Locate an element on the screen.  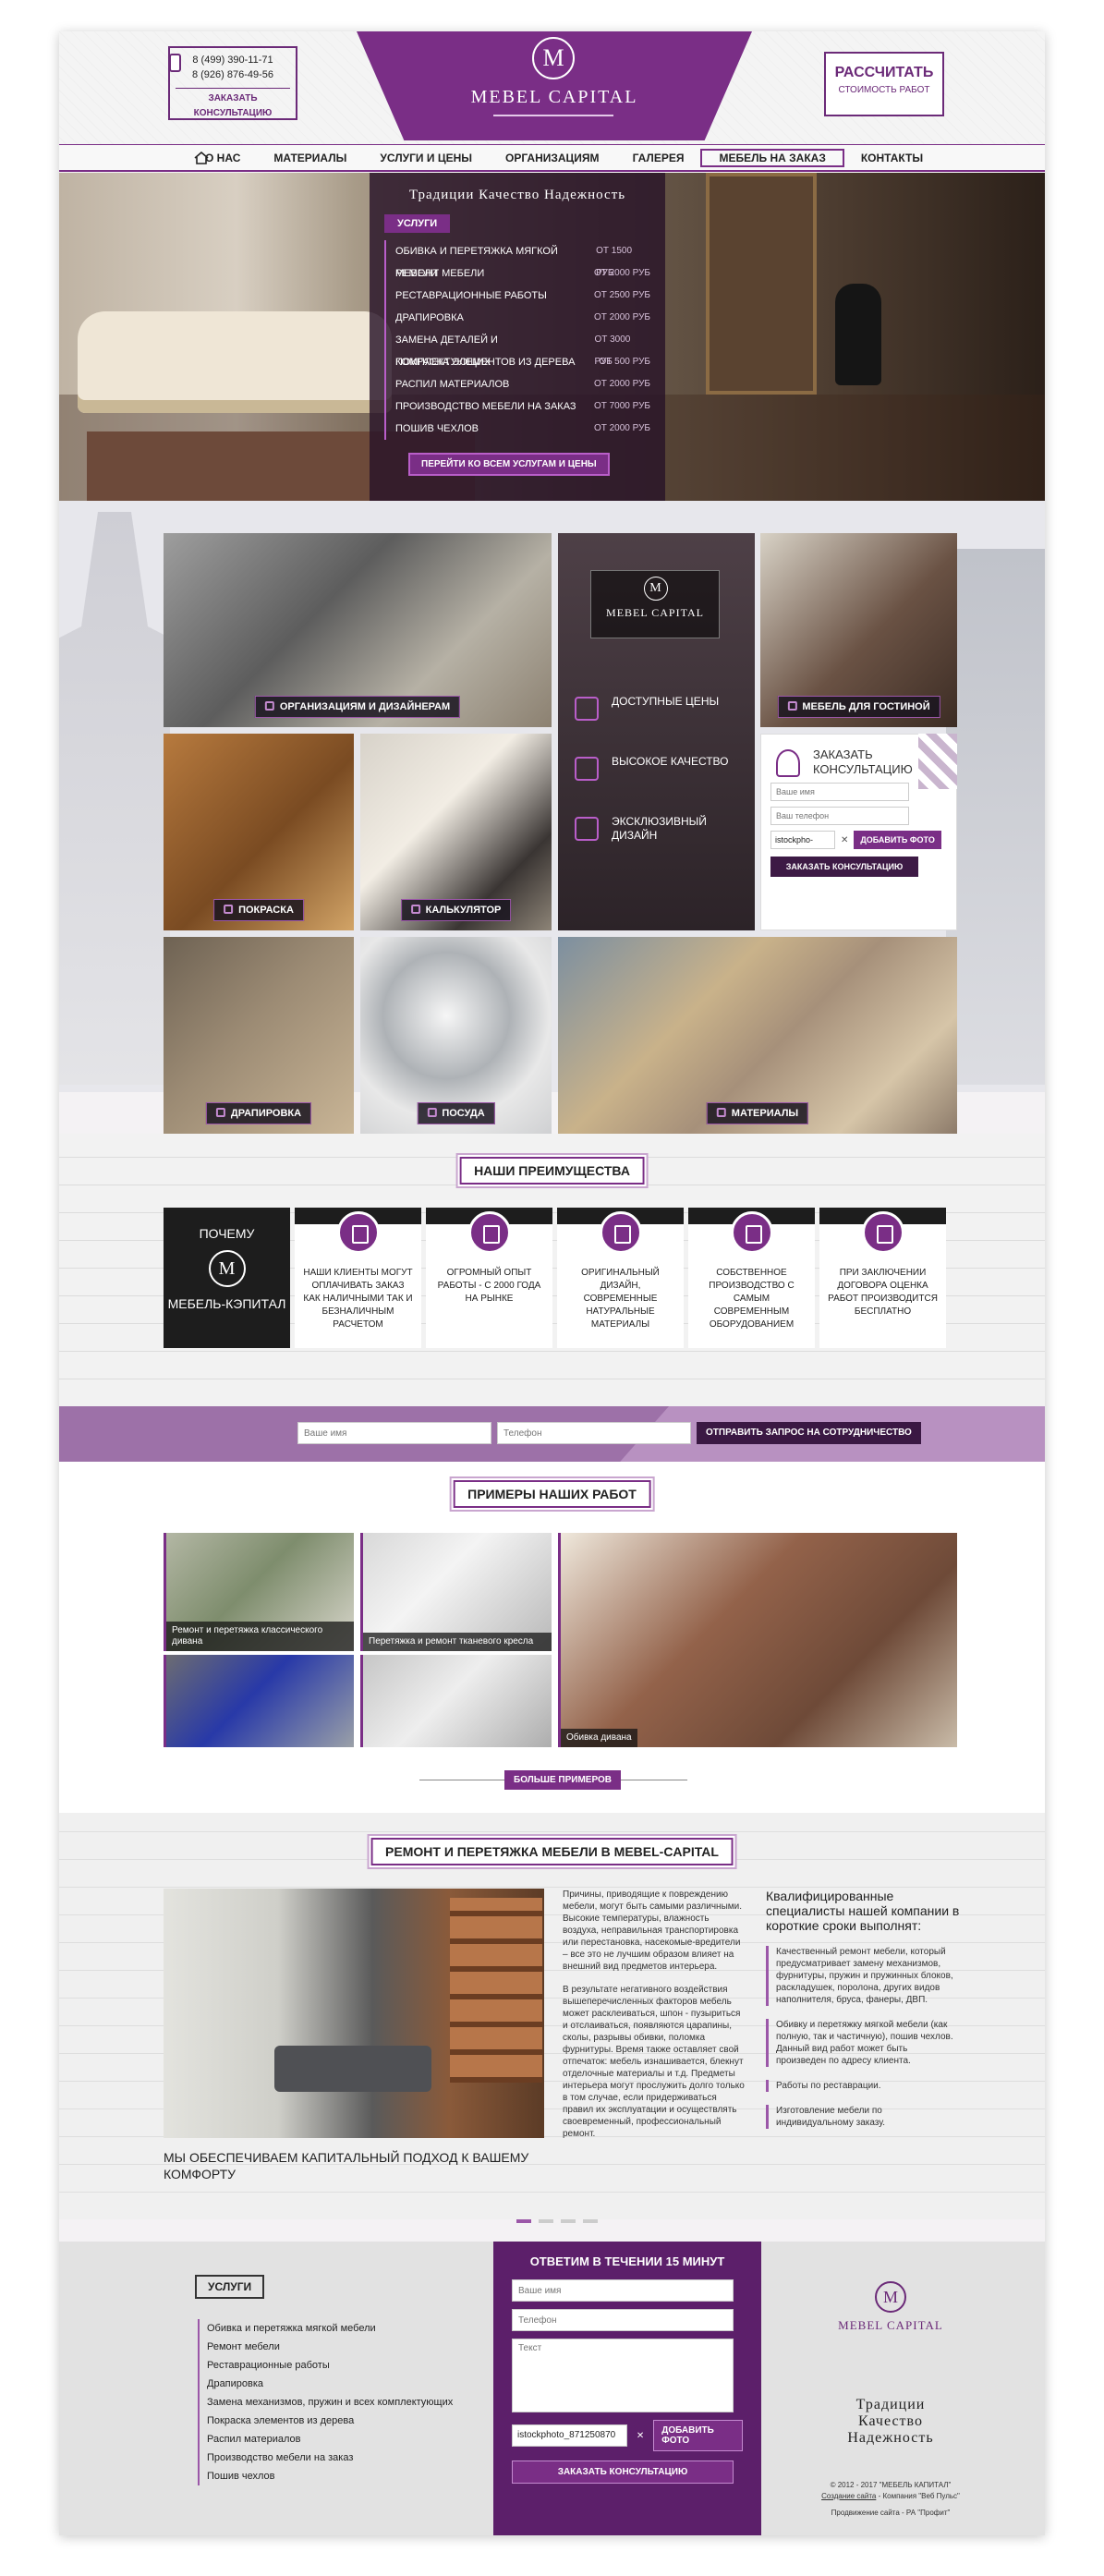
tile-label: Материалы is located at coordinates (757, 1113).